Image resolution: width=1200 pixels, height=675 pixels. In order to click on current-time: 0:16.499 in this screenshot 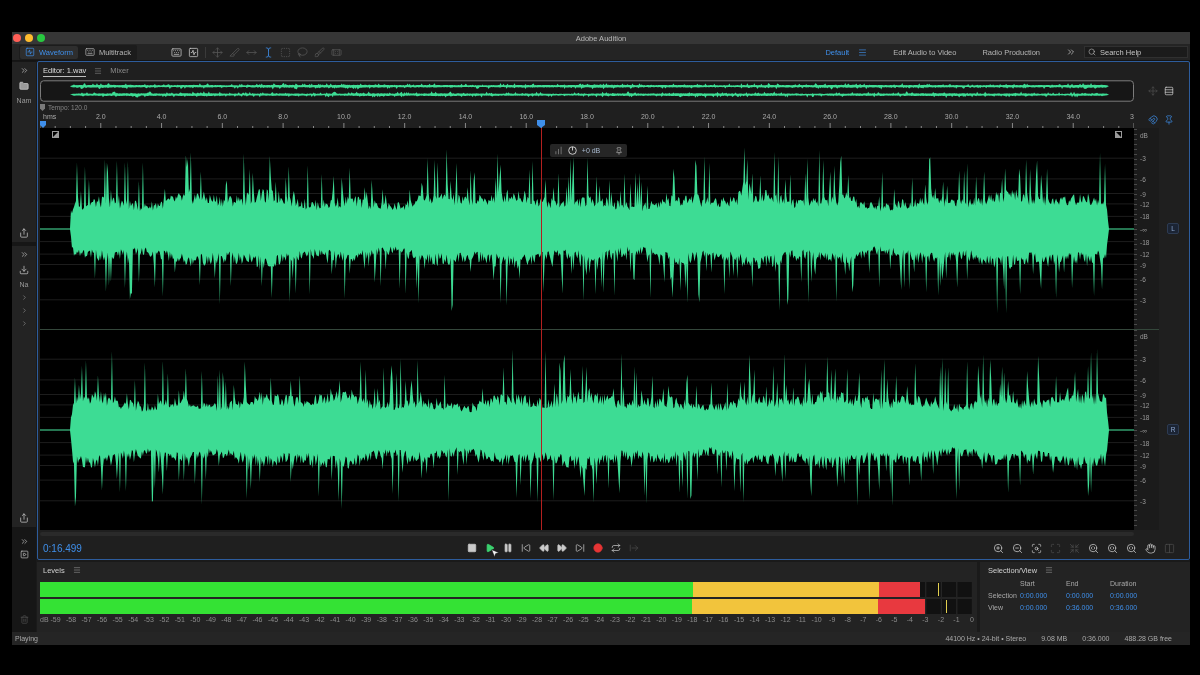, I will do `click(63, 548)`.